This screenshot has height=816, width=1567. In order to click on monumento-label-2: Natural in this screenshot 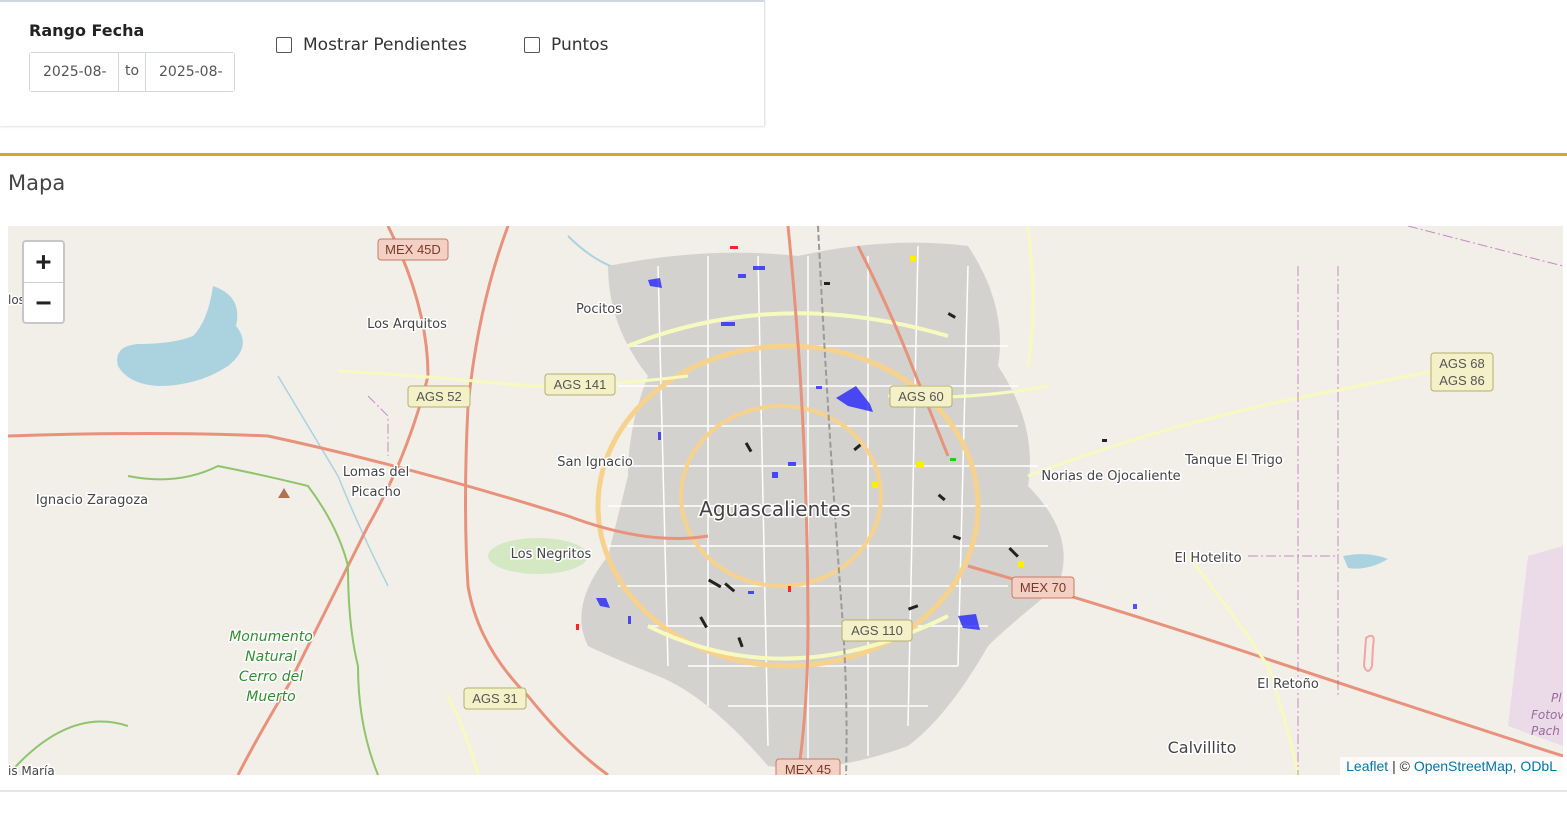, I will do `click(271, 657)`.